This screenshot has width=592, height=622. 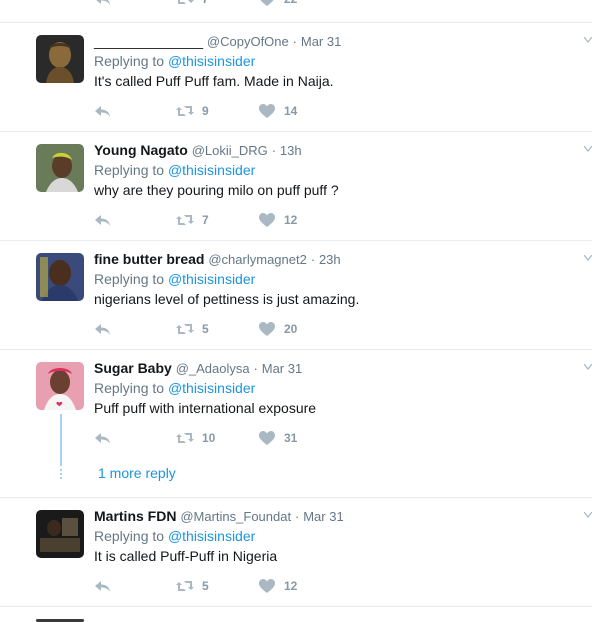 I want to click on tweet-partial-top: 7 22, so click(x=296, y=11).